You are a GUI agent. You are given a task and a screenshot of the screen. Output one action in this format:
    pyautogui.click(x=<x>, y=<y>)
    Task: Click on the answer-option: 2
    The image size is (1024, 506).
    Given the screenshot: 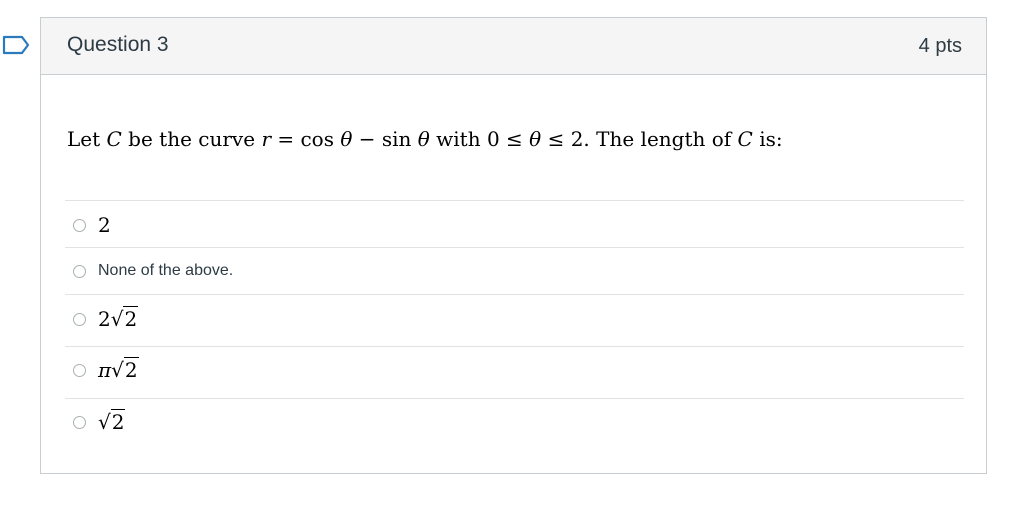 What is the action you would take?
    pyautogui.click(x=514, y=223)
    